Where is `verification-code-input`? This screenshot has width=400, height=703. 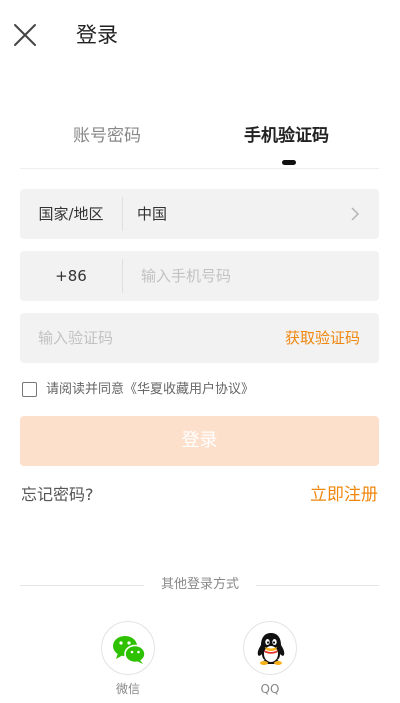 verification-code-input is located at coordinates (148, 338).